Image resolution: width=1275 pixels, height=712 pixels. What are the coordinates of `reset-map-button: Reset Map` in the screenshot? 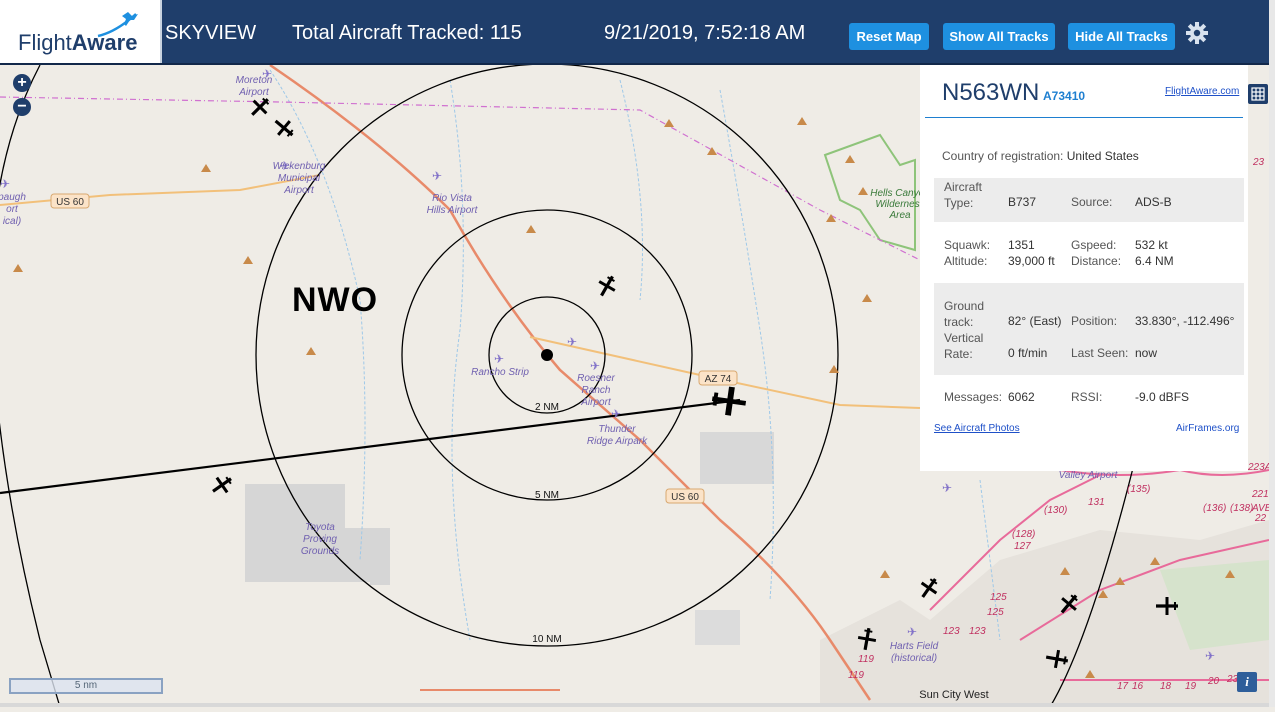 It's located at (889, 36).